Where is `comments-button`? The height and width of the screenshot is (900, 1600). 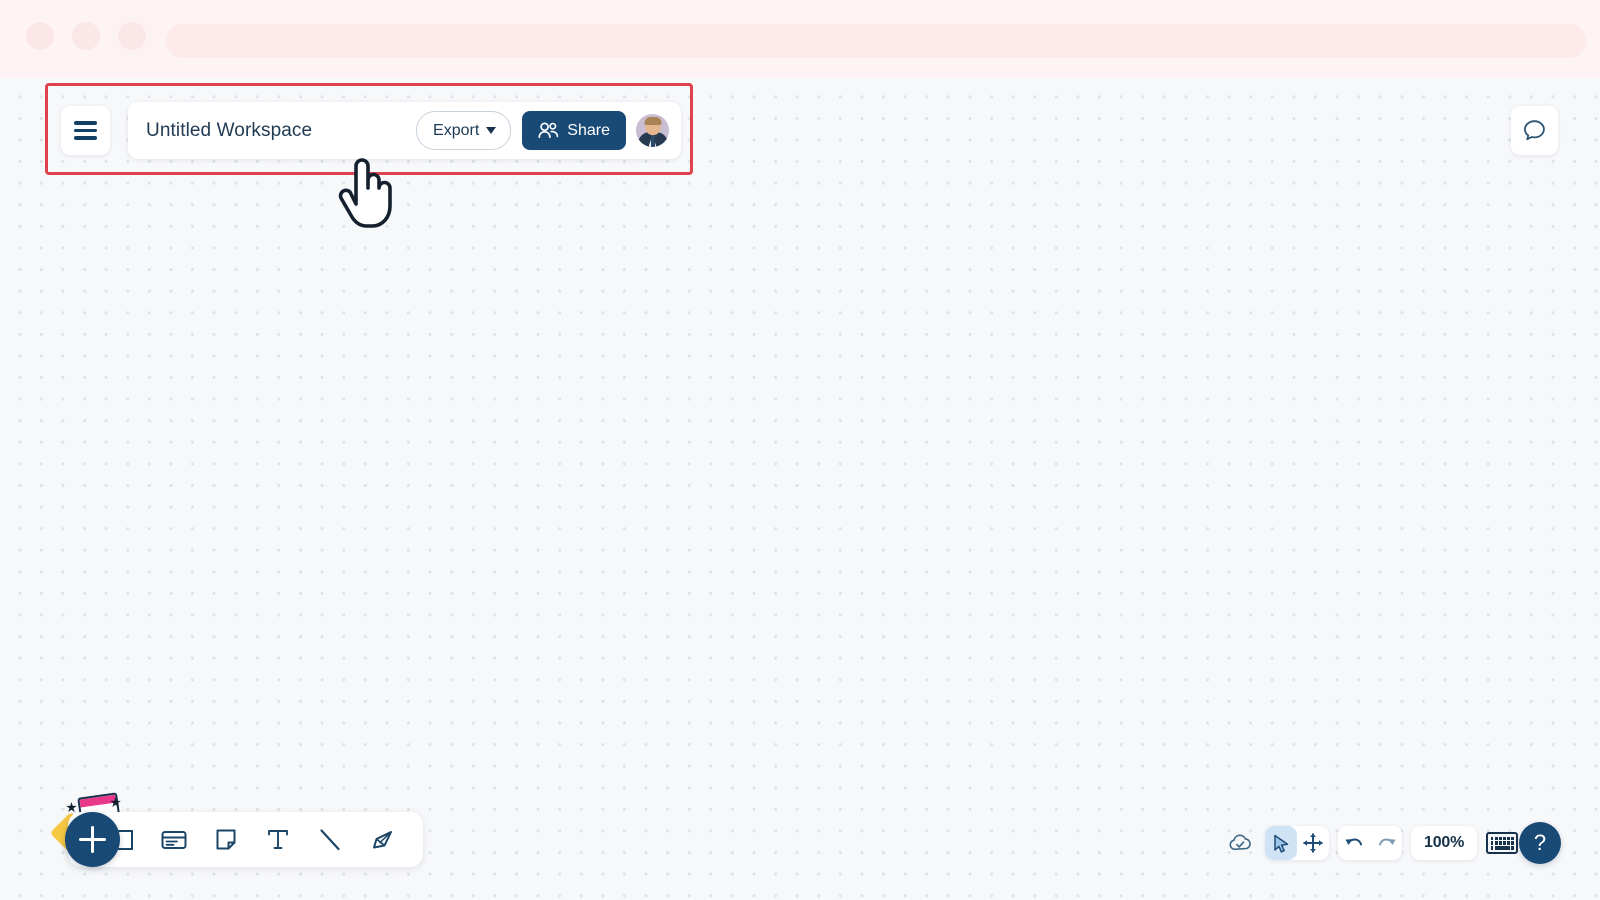
comments-button is located at coordinates (1534, 130).